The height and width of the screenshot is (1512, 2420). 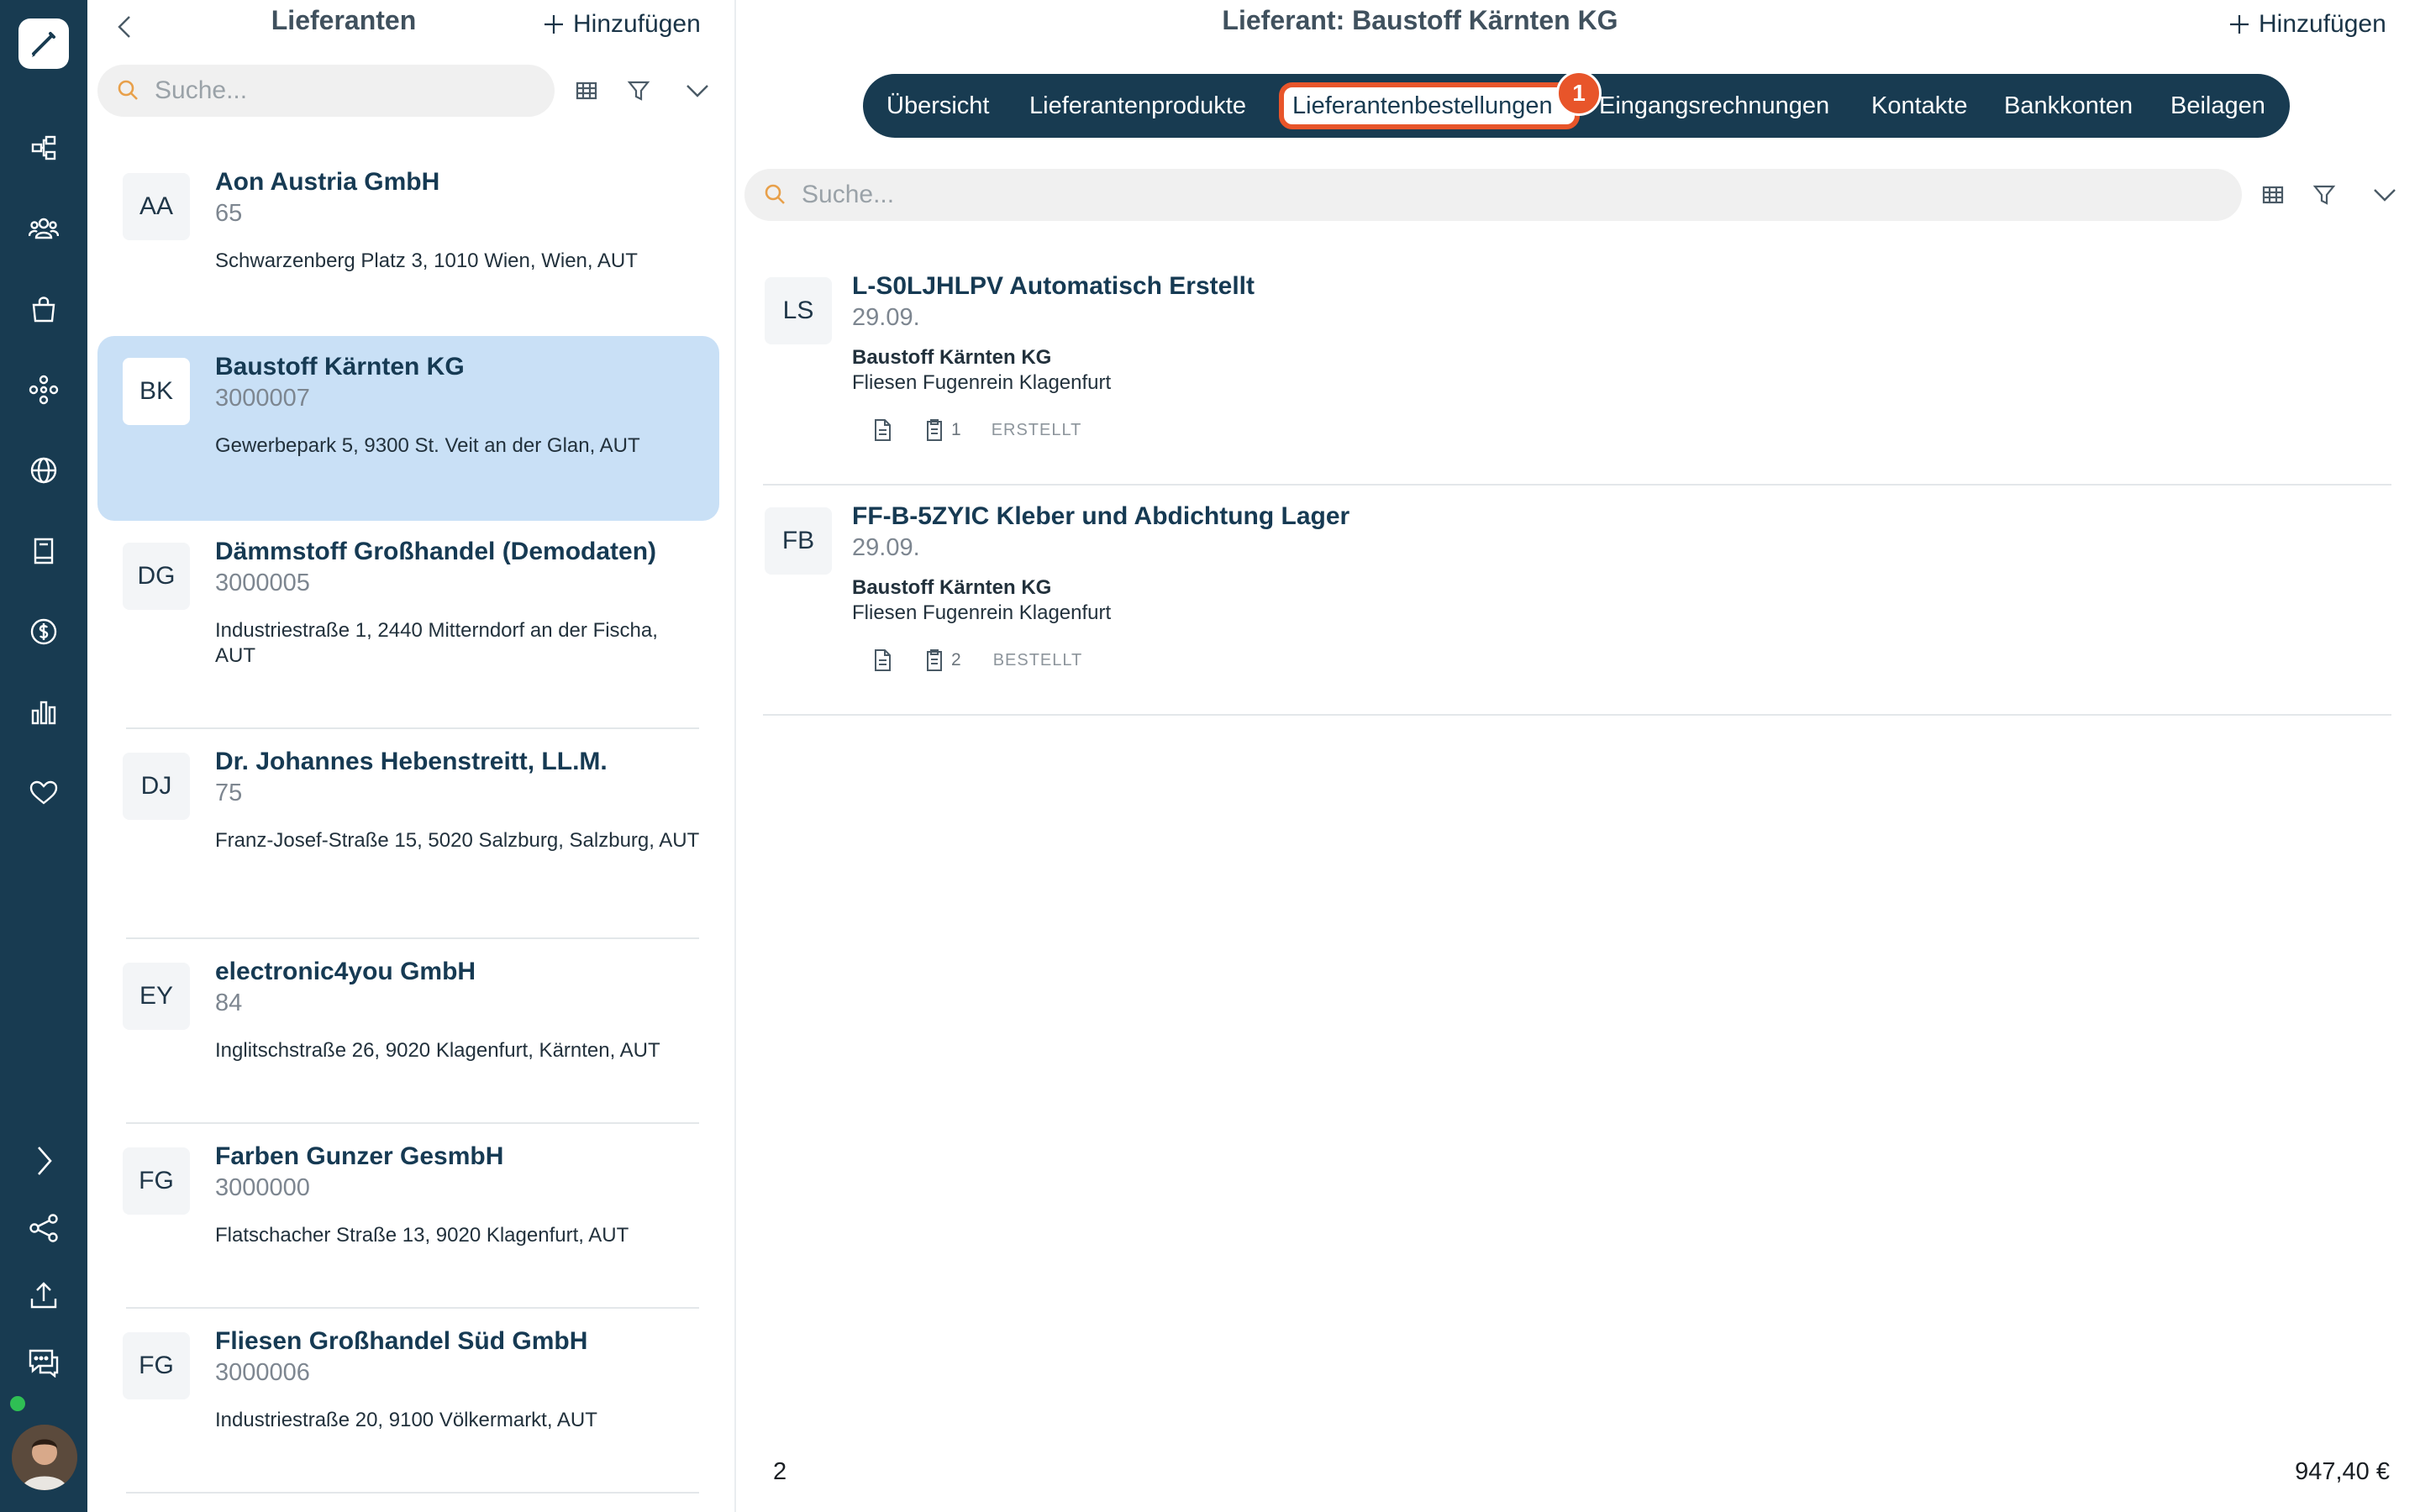 What do you see at coordinates (1714, 106) in the screenshot?
I see `tab-eingangsrechnungen: Eingangsrechnungen` at bounding box center [1714, 106].